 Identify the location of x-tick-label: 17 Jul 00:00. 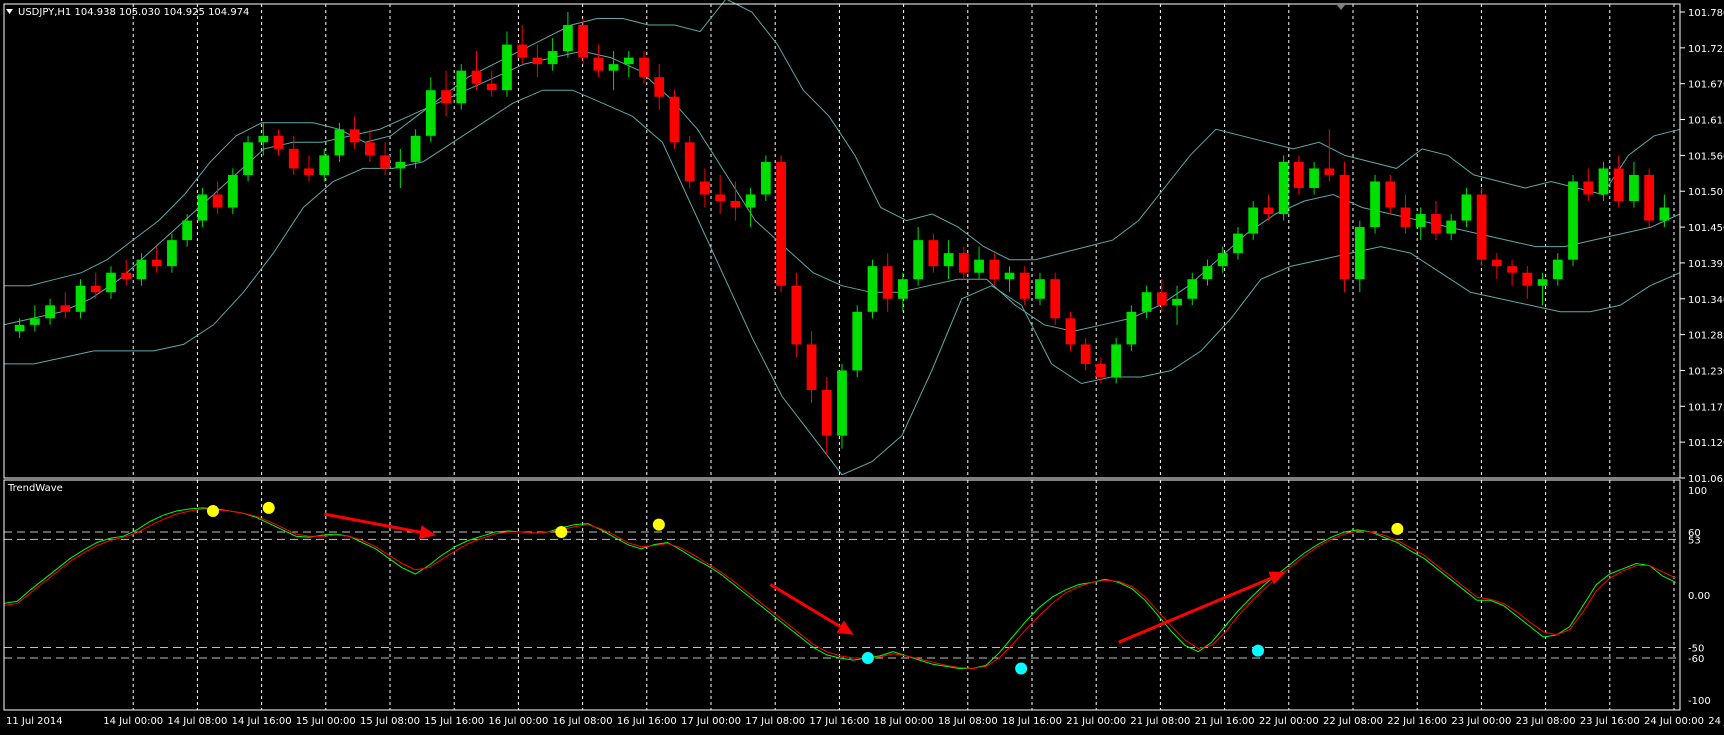
(711, 721).